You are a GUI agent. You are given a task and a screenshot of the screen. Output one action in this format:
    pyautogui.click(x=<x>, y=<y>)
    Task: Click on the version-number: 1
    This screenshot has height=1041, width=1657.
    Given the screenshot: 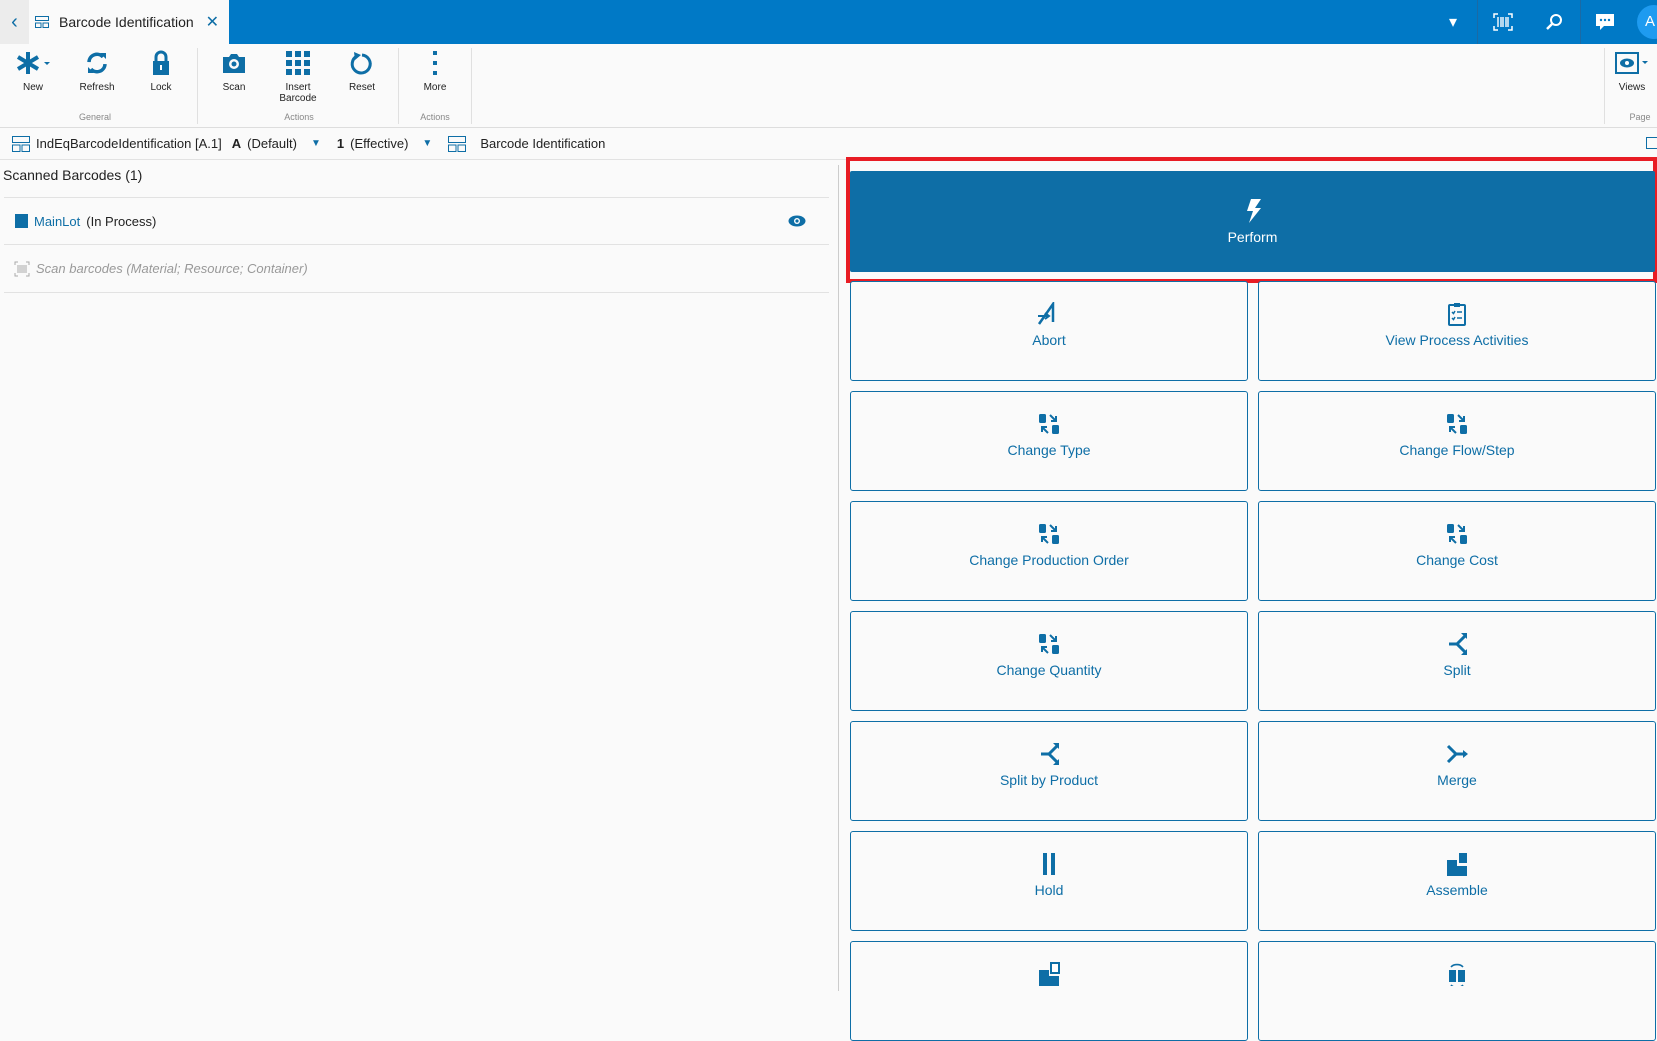 What is the action you would take?
    pyautogui.click(x=340, y=143)
    